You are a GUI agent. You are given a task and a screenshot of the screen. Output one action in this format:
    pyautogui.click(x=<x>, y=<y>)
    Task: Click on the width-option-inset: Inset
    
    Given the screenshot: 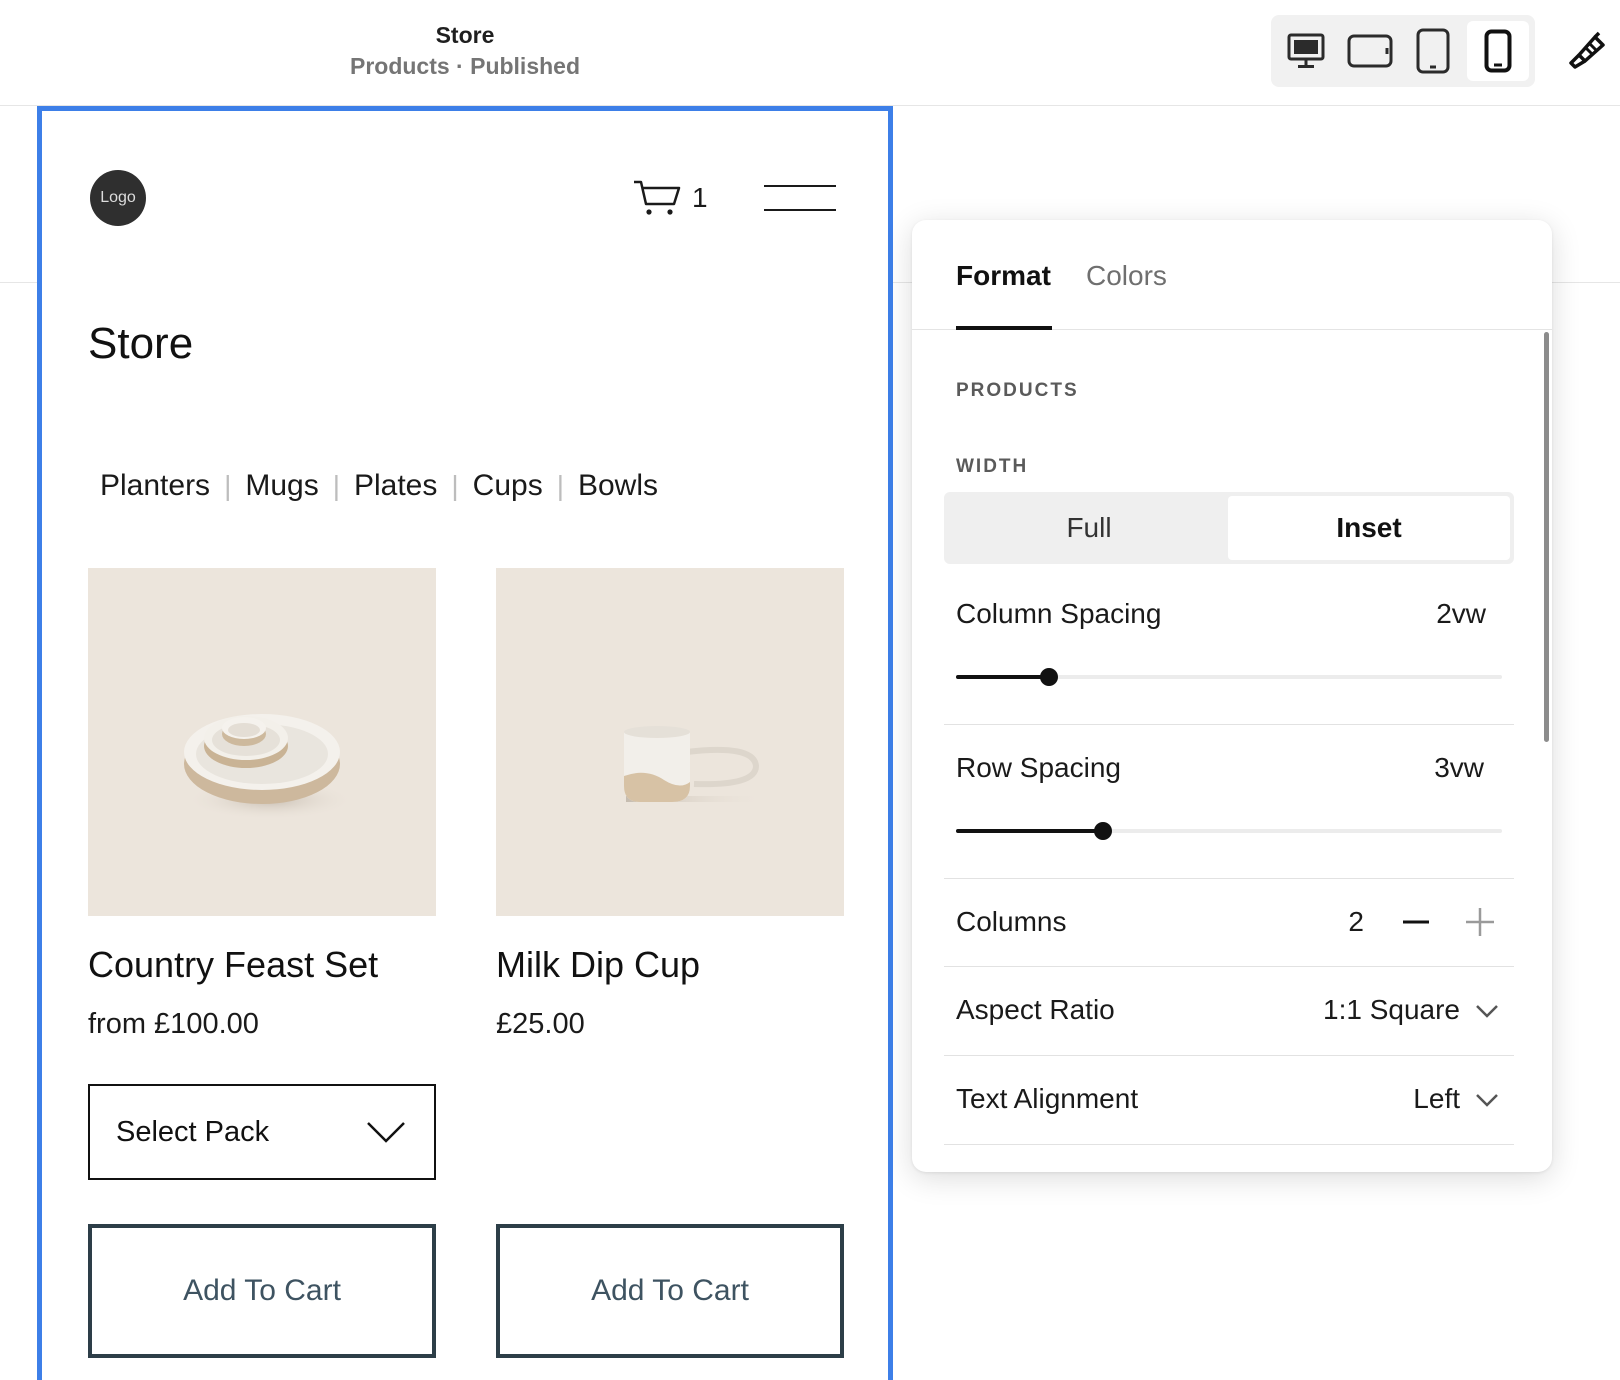 What is the action you would take?
    pyautogui.click(x=1369, y=528)
    